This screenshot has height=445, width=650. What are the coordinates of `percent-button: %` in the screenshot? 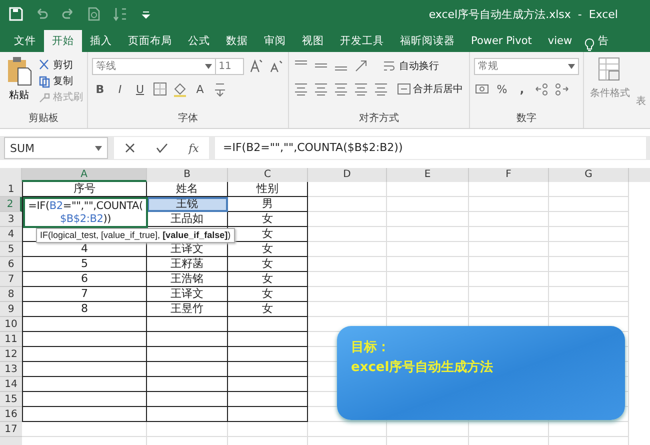 It's located at (502, 89).